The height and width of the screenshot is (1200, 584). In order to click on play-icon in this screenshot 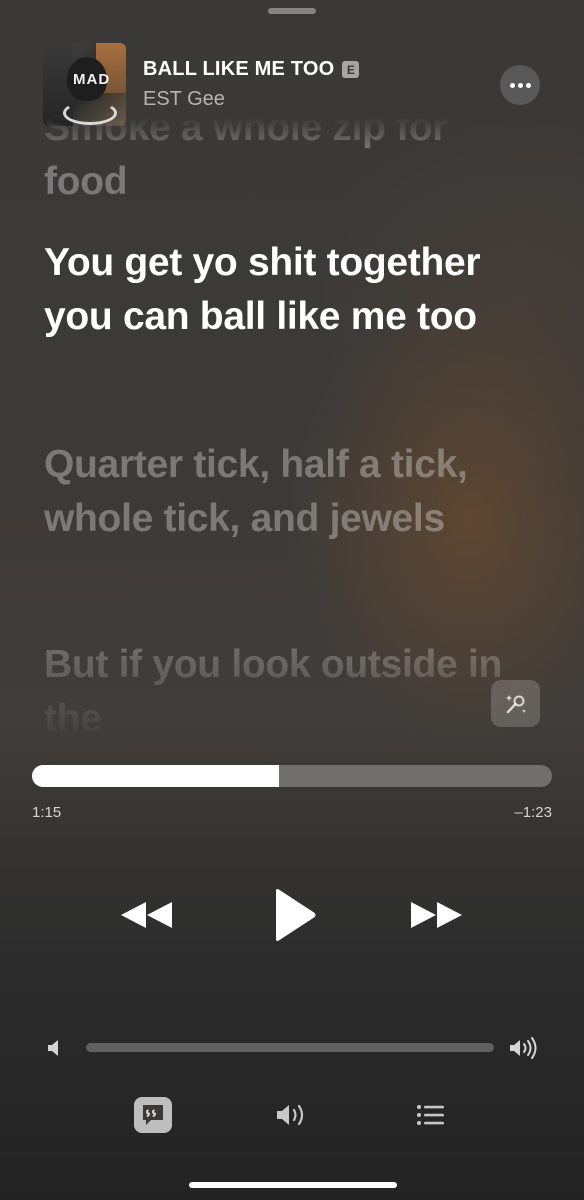, I will do `click(296, 915)`.